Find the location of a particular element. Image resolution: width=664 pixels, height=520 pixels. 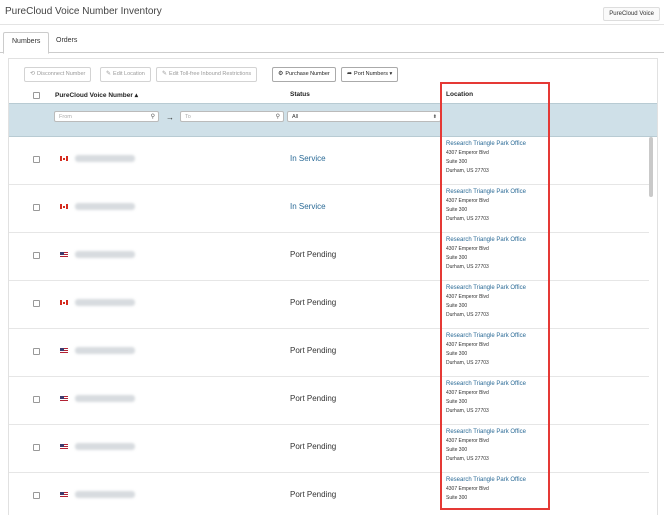

arrow-right-icon: → is located at coordinates (170, 117).